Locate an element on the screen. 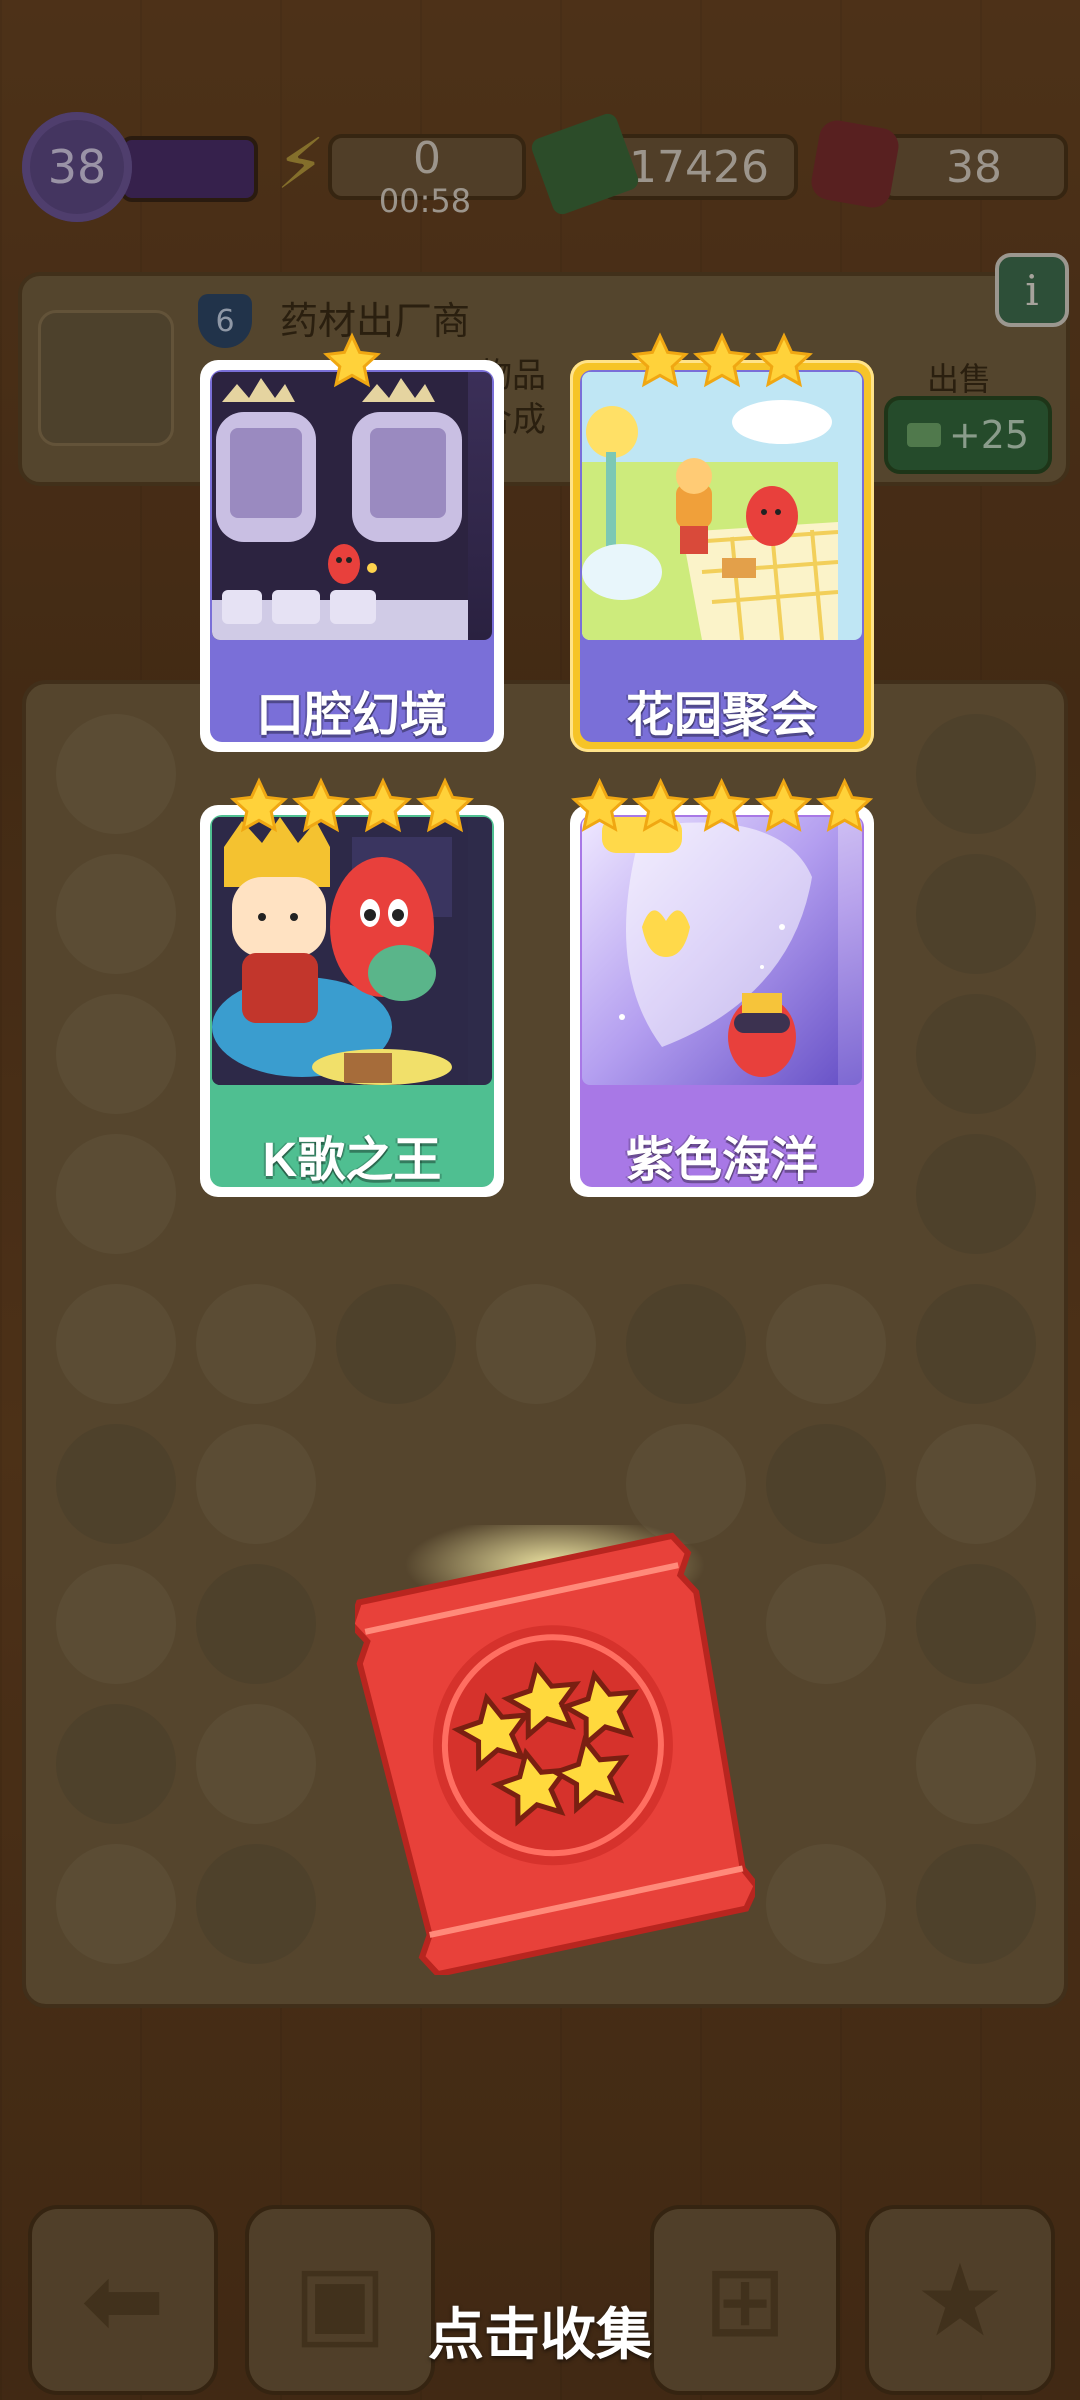 Image resolution: width=1080 pixels, height=2400 pixels. card-pack is located at coordinates (555, 1750).